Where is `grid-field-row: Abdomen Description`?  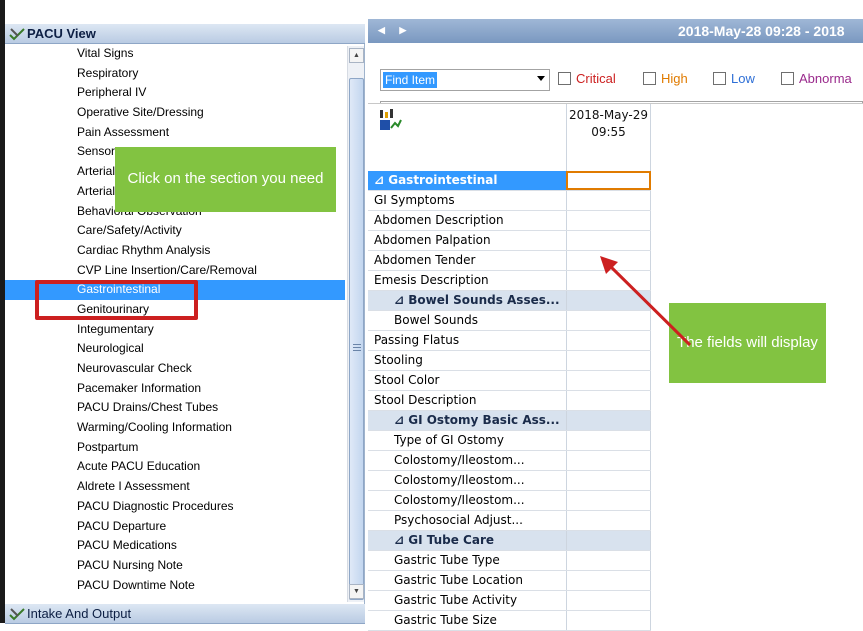 grid-field-row: Abdomen Description is located at coordinates (509, 221).